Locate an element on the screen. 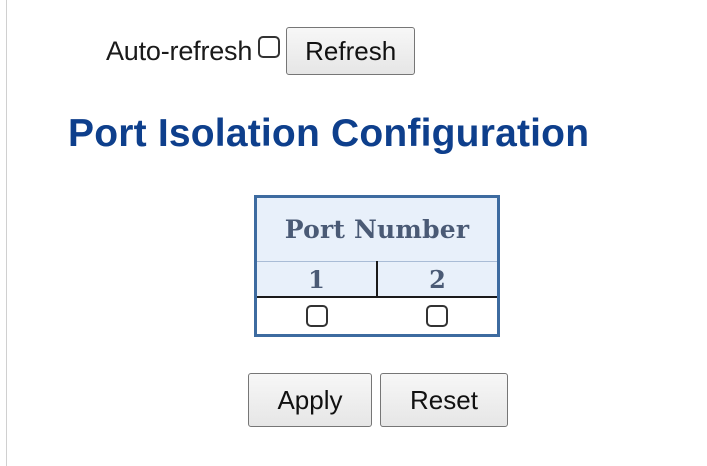 The image size is (707, 466). auto-refresh-label: Auto-refresh is located at coordinates (179, 50).